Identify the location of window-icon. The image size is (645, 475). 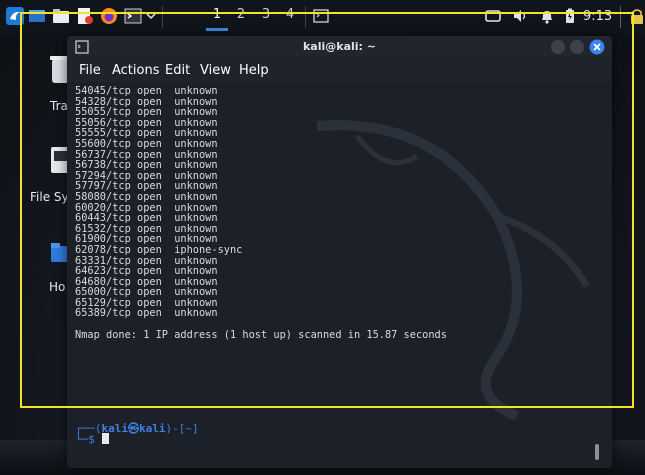
(321, 16).